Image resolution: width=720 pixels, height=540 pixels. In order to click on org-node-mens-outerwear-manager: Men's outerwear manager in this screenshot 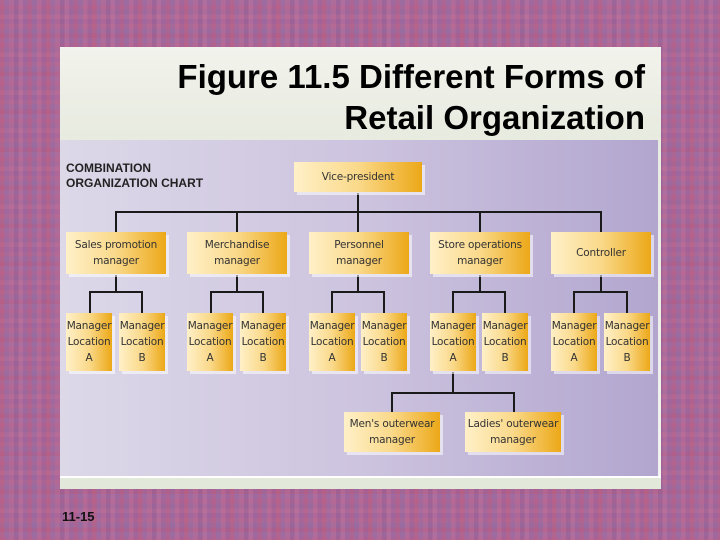, I will do `click(392, 432)`.